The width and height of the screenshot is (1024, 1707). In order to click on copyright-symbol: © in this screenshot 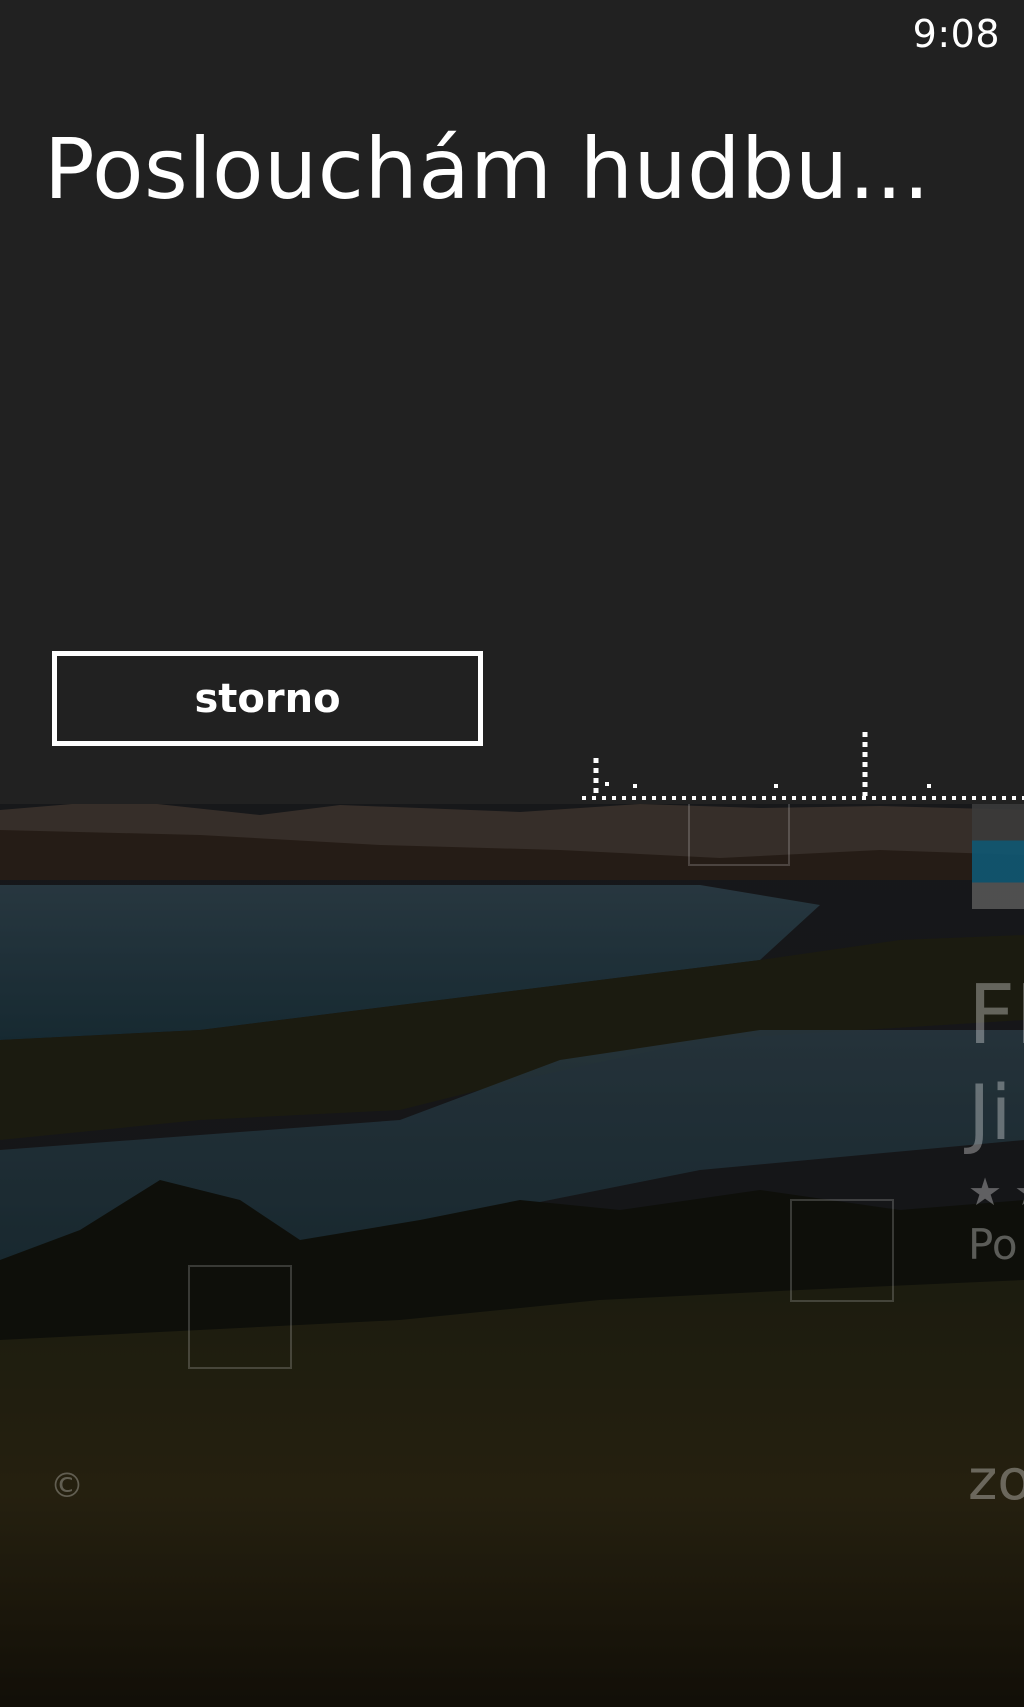, I will do `click(67, 1486)`.